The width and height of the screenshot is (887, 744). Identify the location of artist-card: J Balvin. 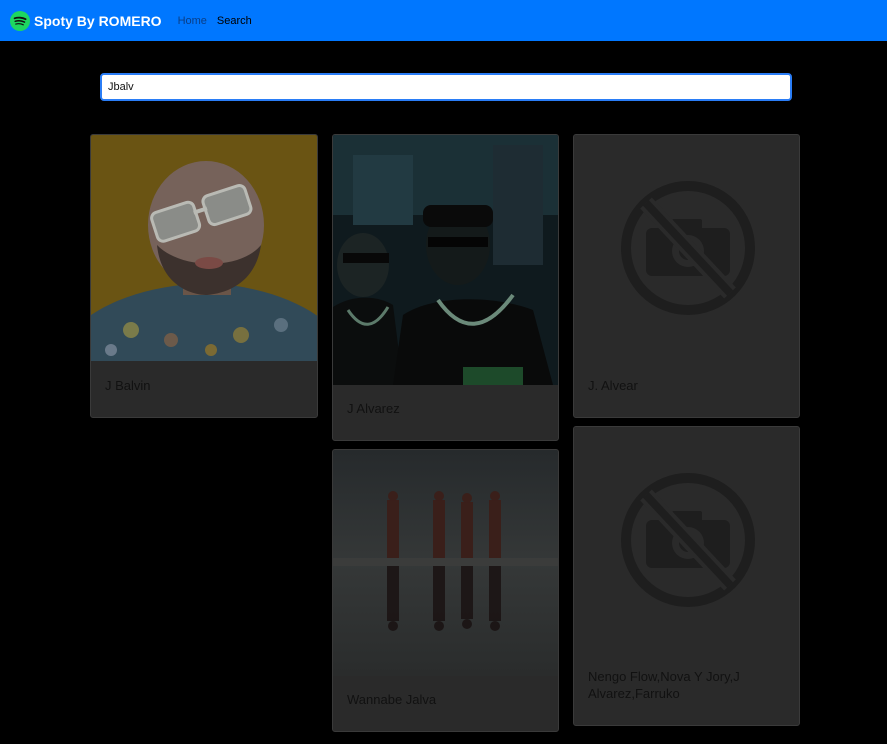
(204, 276).